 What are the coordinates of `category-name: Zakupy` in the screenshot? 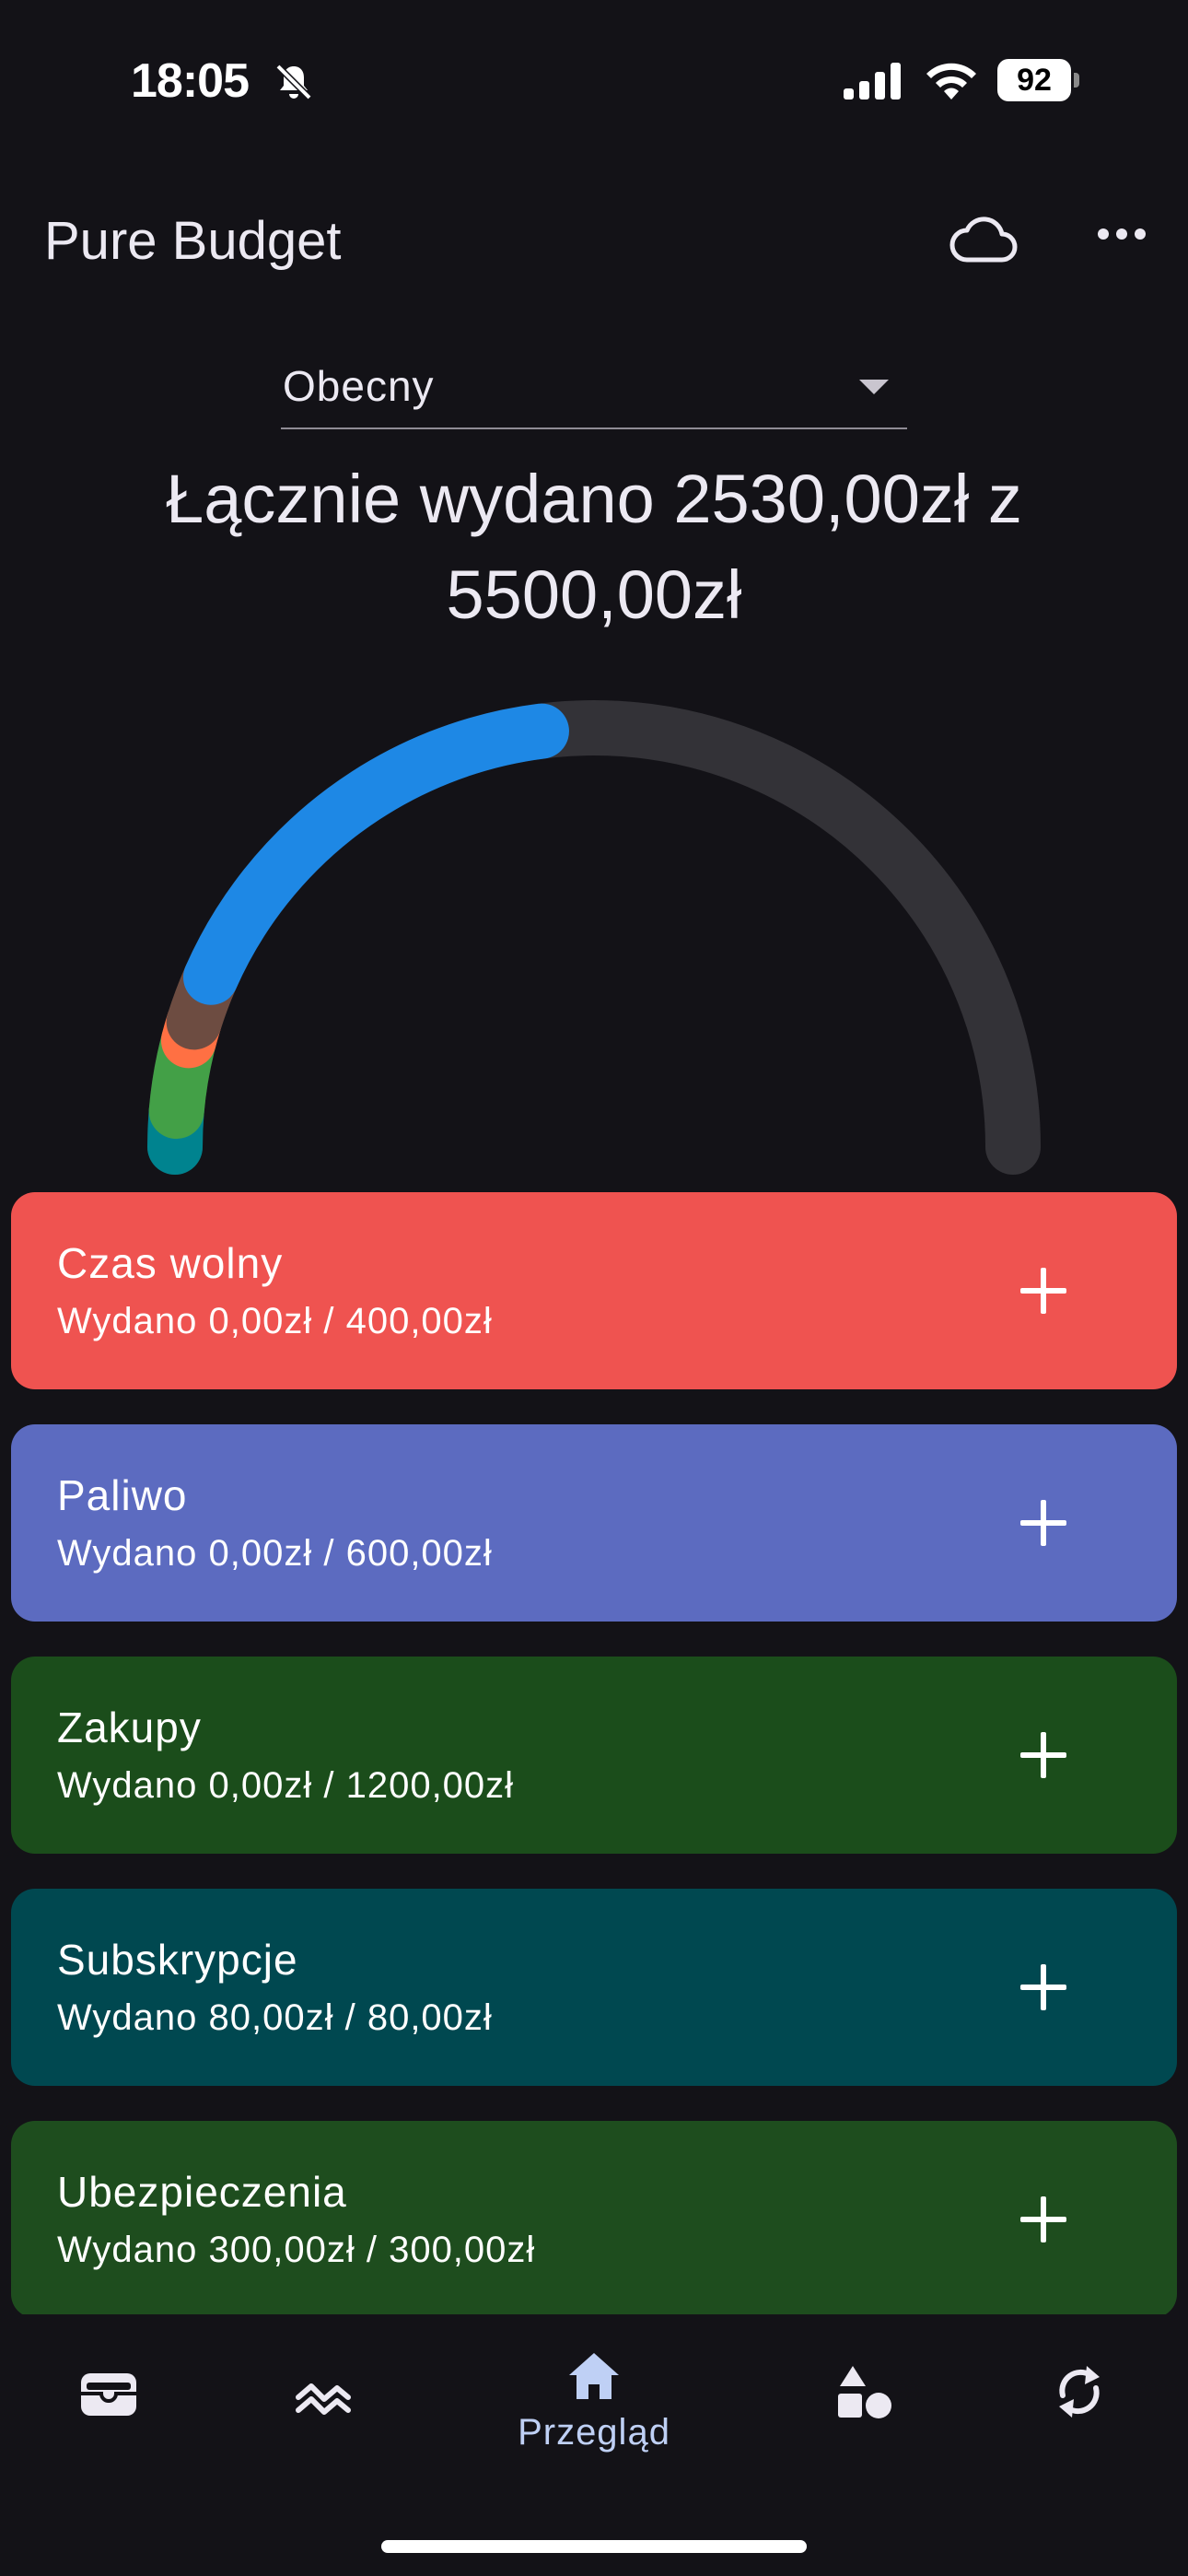 It's located at (129, 1727).